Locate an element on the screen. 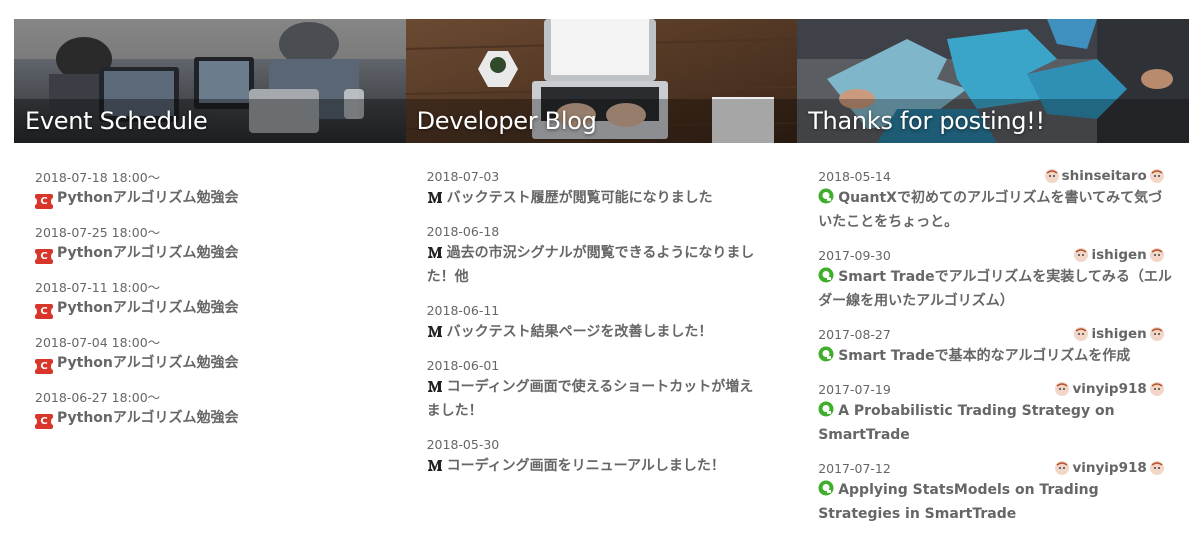 Image resolution: width=1200 pixels, height=555 pixels. author-name: ishigen is located at coordinates (1119, 334).